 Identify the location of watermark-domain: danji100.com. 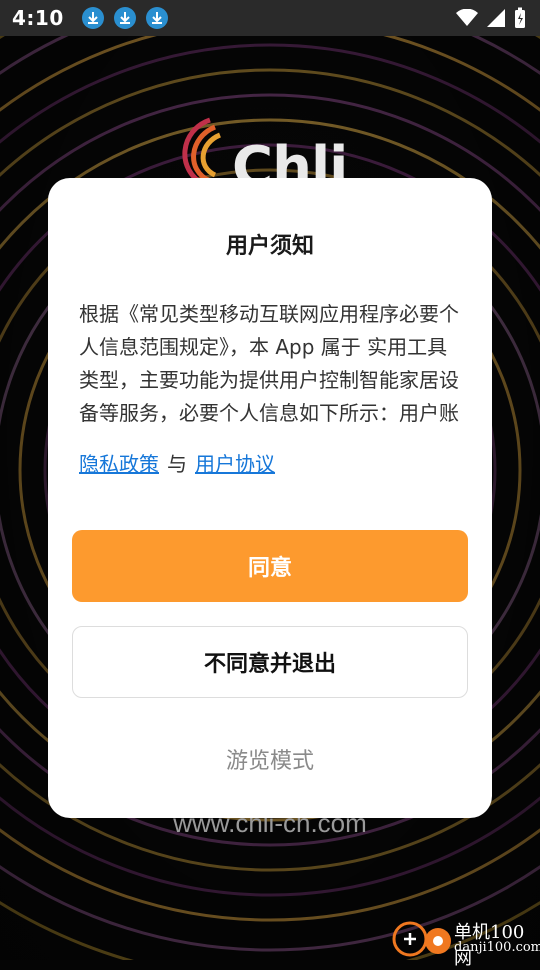
(497, 947).